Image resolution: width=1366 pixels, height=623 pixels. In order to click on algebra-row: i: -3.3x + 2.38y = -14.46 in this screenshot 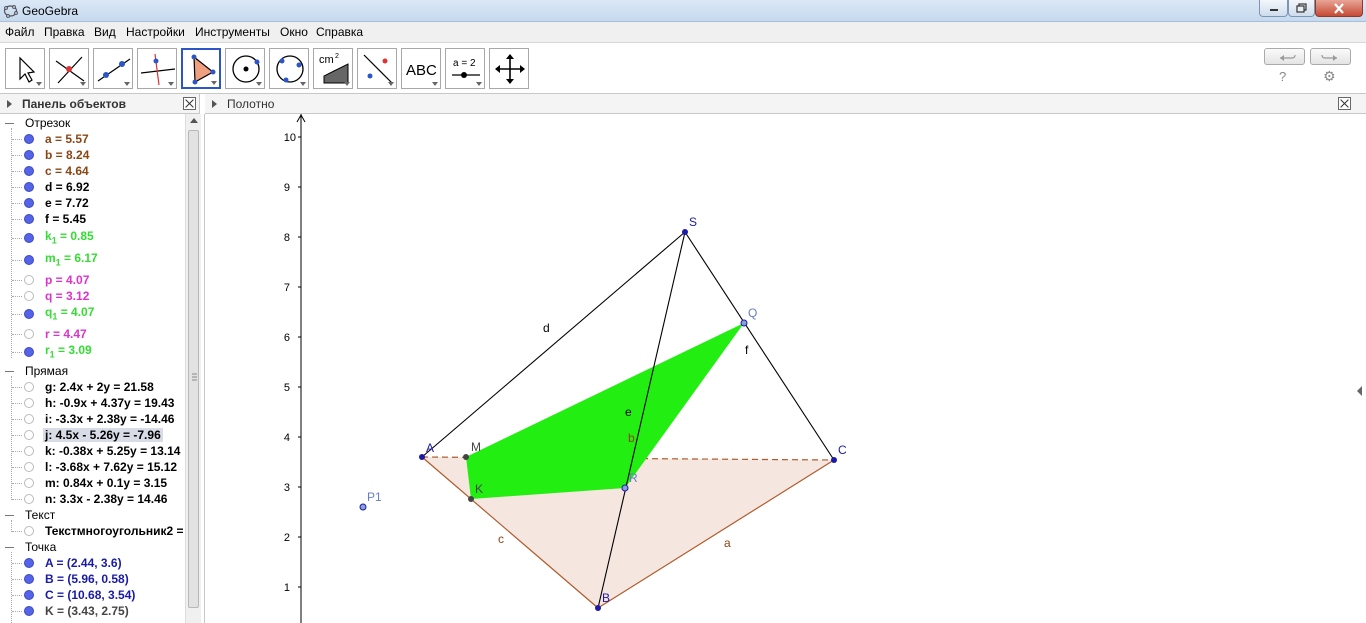, I will do `click(92, 419)`.